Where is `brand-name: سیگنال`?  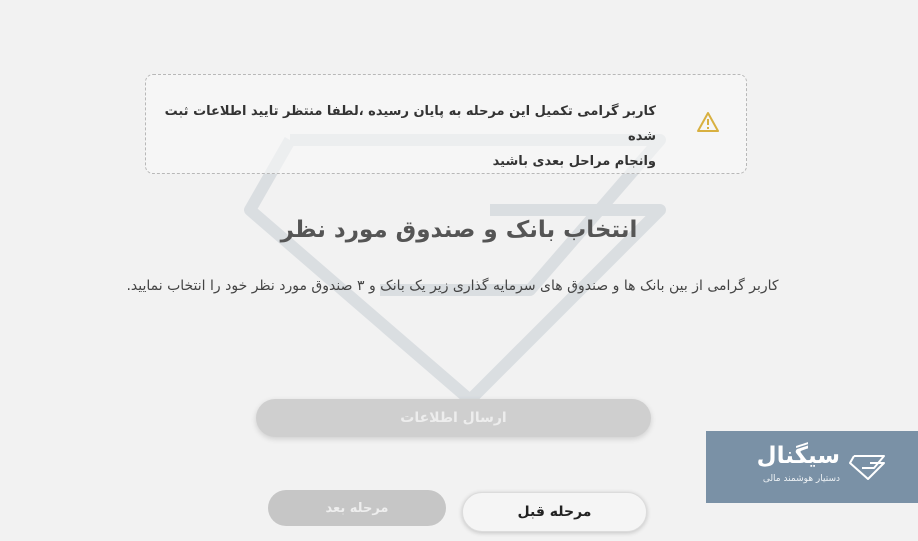 brand-name: سیگنال is located at coordinates (798, 456).